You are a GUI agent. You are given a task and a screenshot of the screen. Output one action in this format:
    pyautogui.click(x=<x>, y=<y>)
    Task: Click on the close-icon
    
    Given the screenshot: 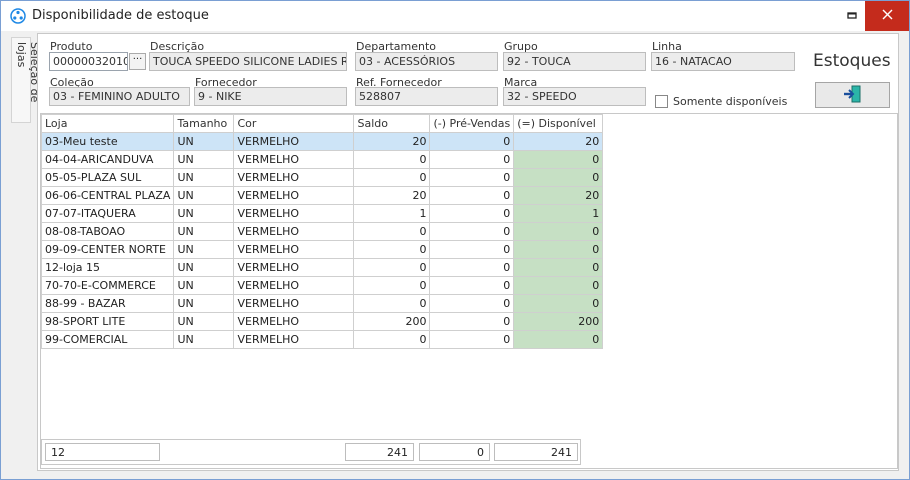 What is the action you would take?
    pyautogui.click(x=887, y=16)
    